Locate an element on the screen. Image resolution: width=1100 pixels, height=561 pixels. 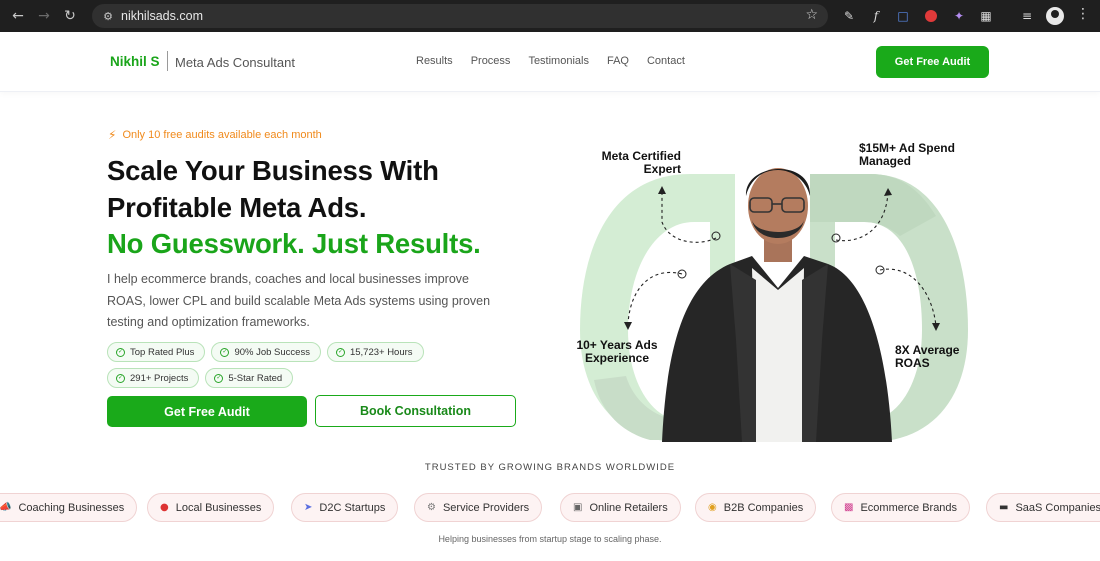
callout-roas: 8X Average ROAS is located at coordinates (927, 357).